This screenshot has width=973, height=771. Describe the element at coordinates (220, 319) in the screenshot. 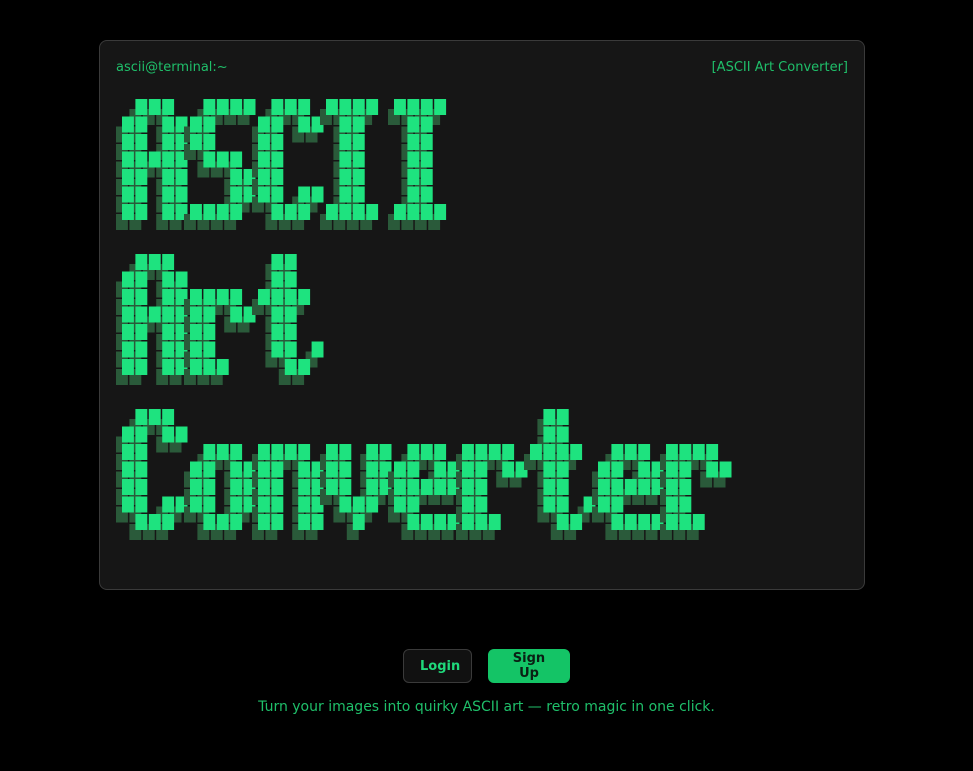

I see `ascii-art-line` at that location.